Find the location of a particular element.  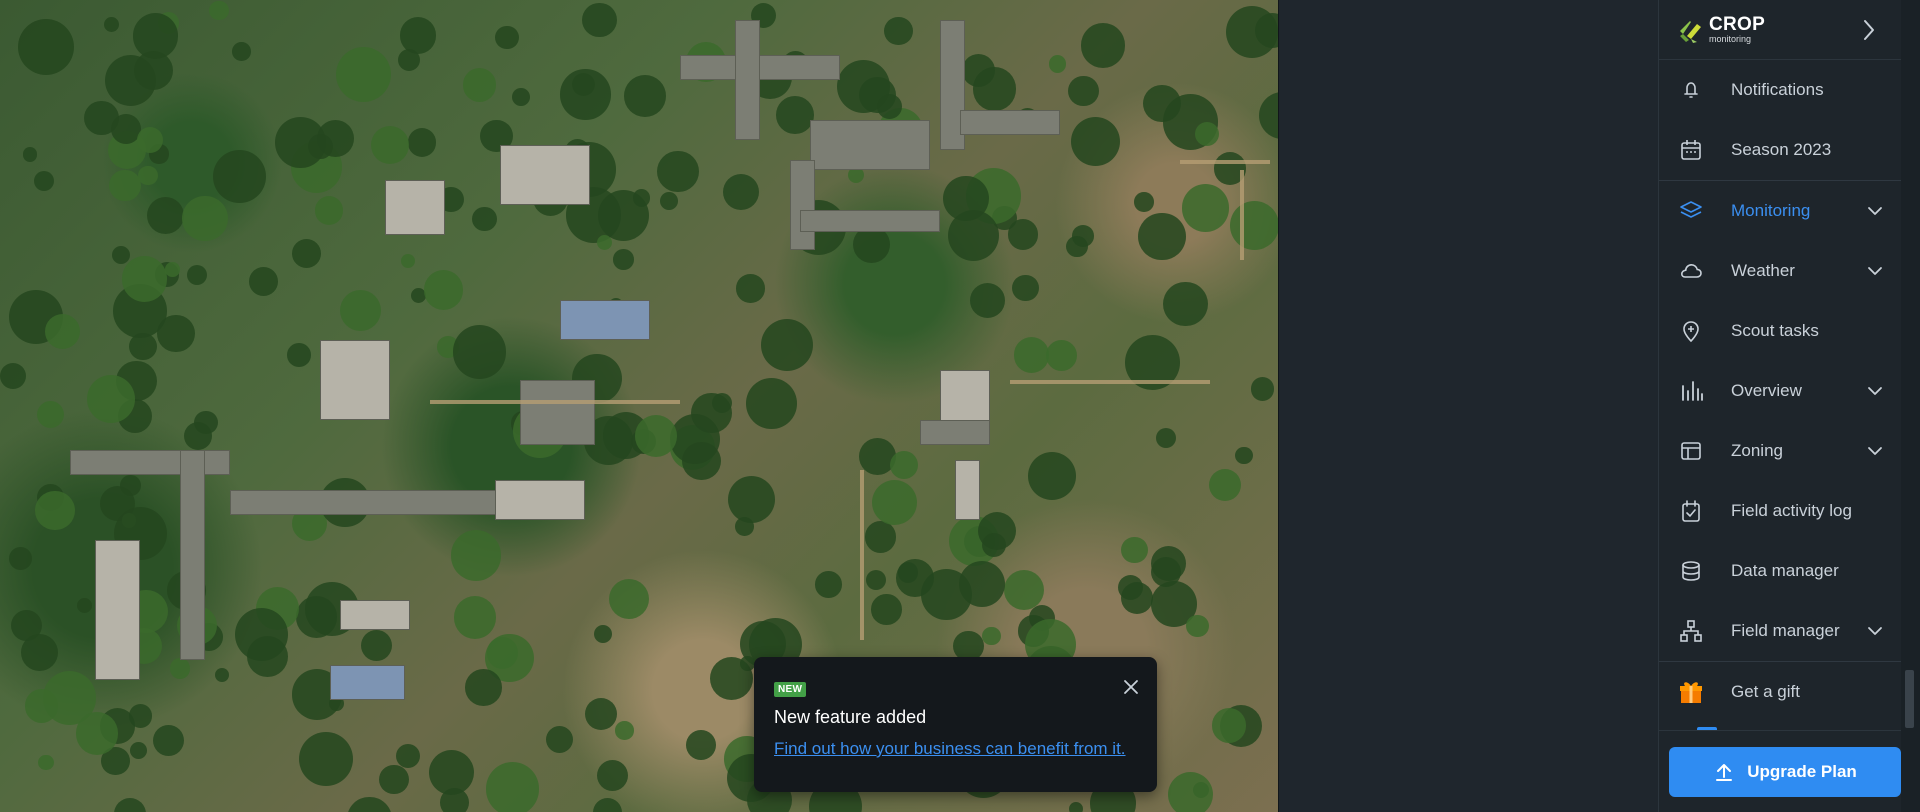

upgrade-plan-label: Upgrade Plan is located at coordinates (1802, 771).